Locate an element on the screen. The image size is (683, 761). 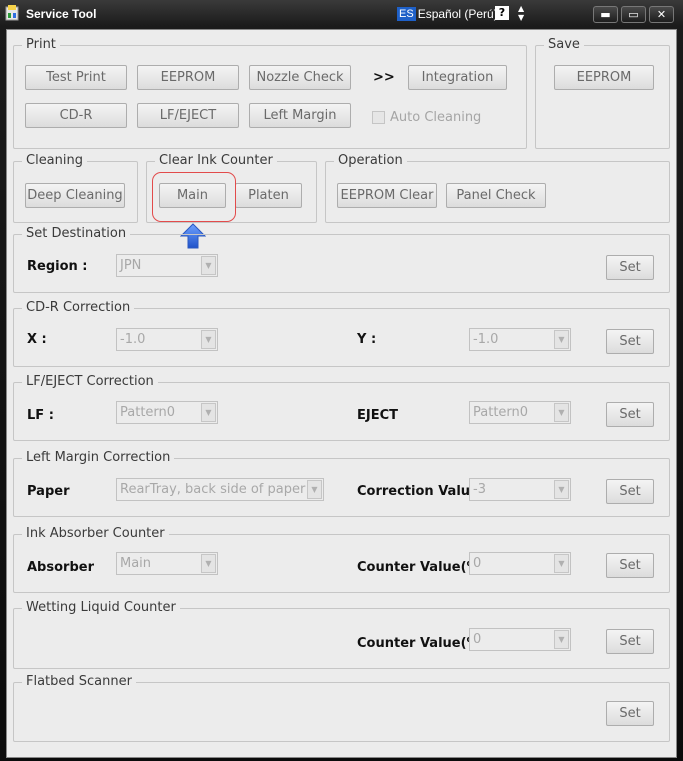
auto-cleaning-box is located at coordinates (378, 117).